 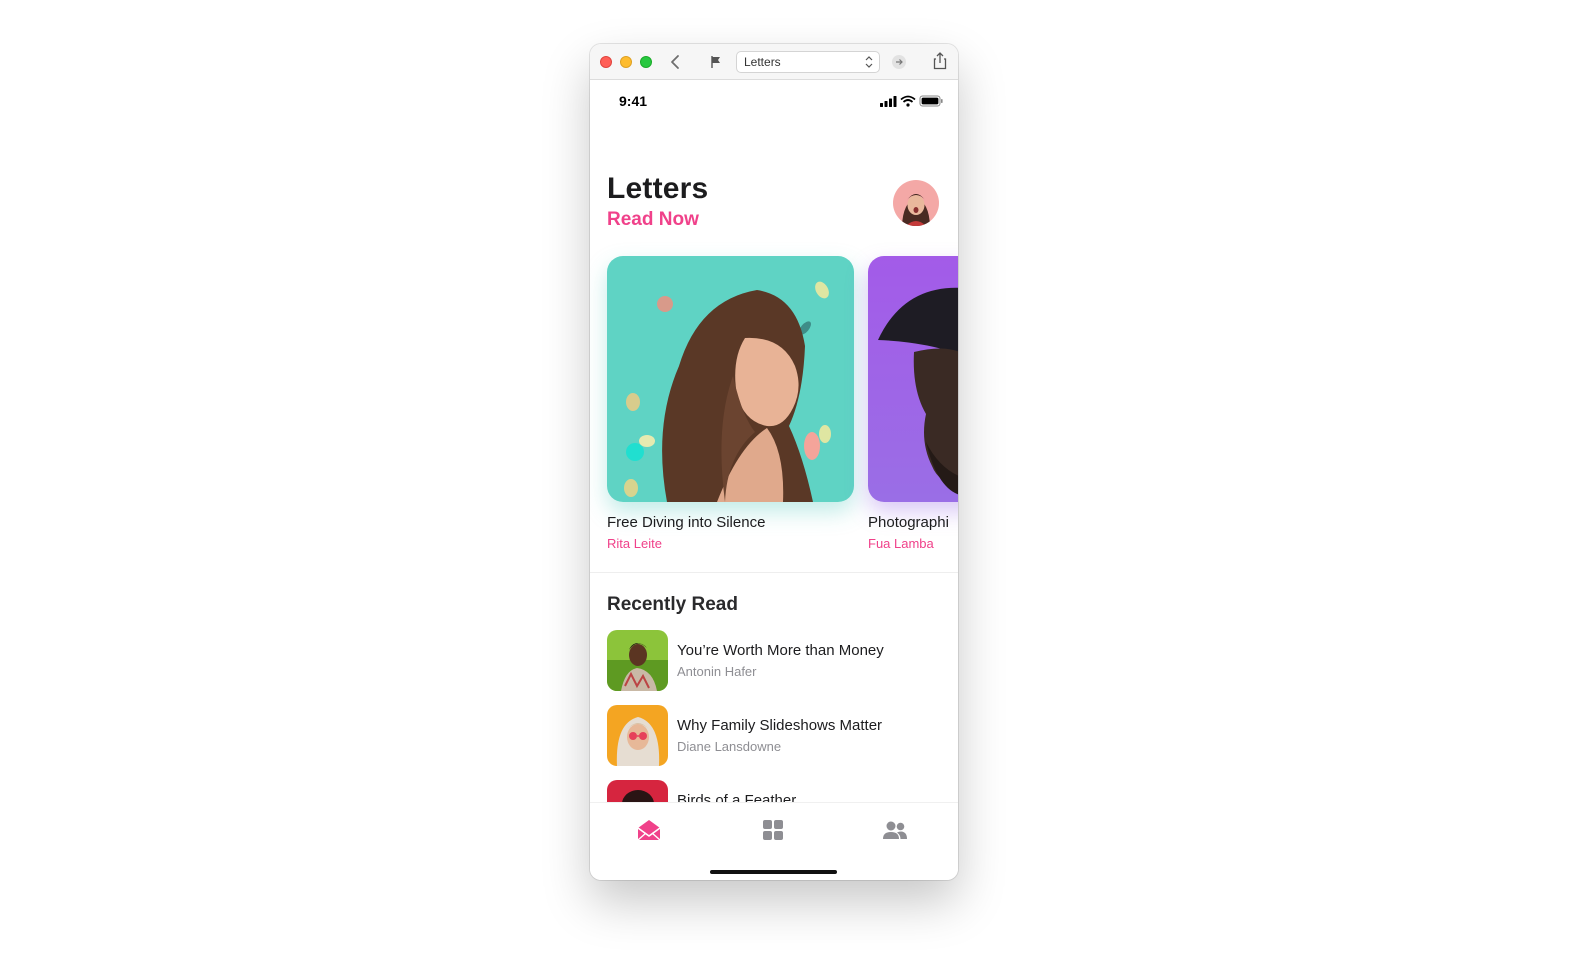 I want to click on back-chevron-icon, so click(x=676, y=62).